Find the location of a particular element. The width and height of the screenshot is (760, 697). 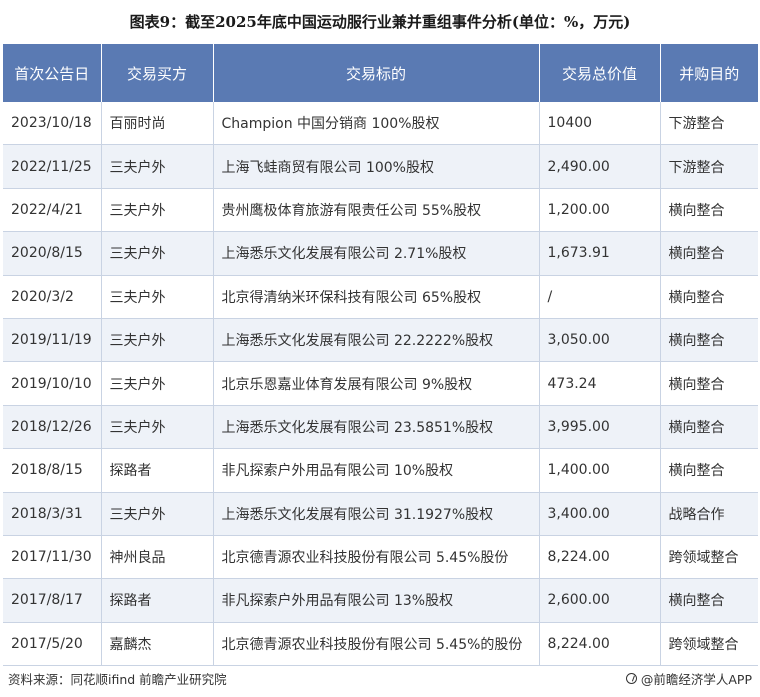

header-buyer: 交易买方 is located at coordinates (157, 73).